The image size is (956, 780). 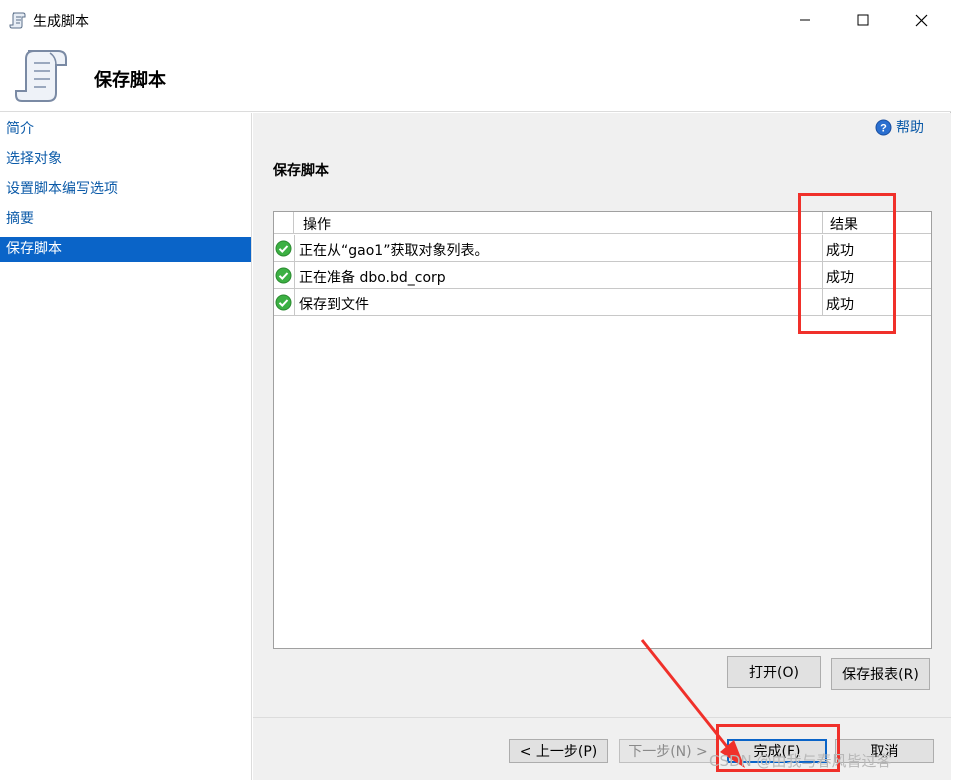 I want to click on footer-divider, so click(x=602, y=717).